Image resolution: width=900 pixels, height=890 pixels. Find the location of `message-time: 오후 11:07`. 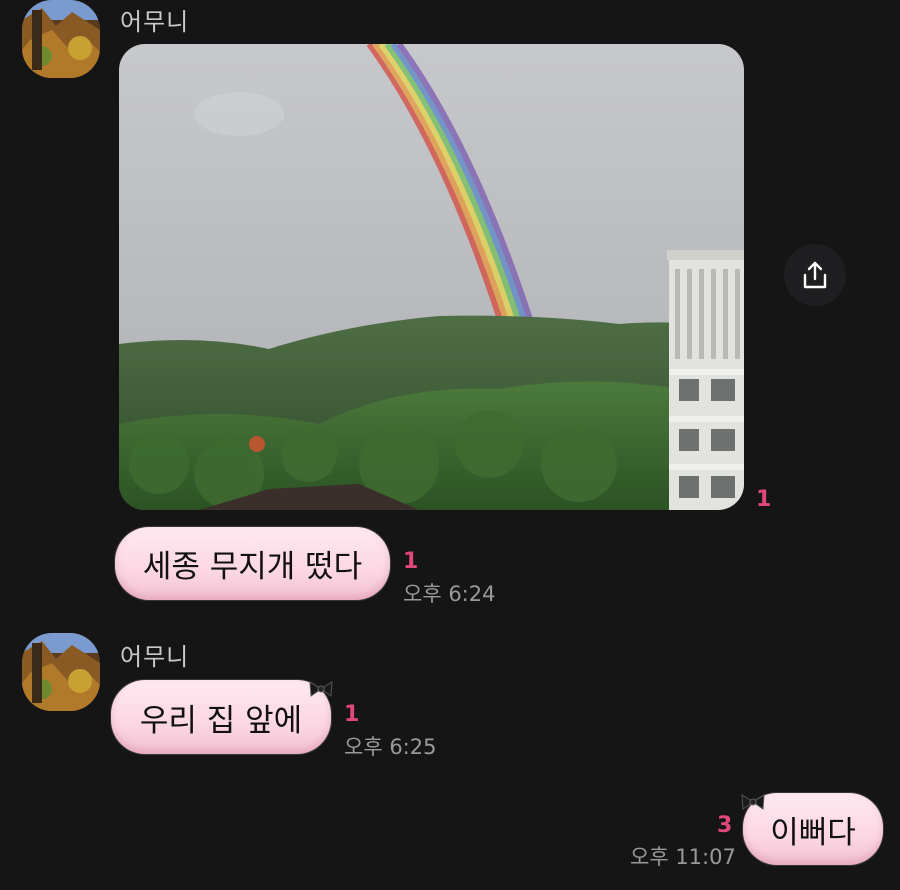

message-time: 오후 11:07 is located at coordinates (683, 857).